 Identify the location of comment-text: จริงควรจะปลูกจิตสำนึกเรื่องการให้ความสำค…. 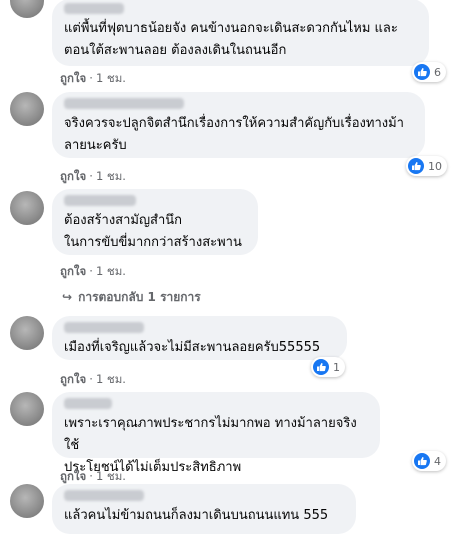
(234, 134).